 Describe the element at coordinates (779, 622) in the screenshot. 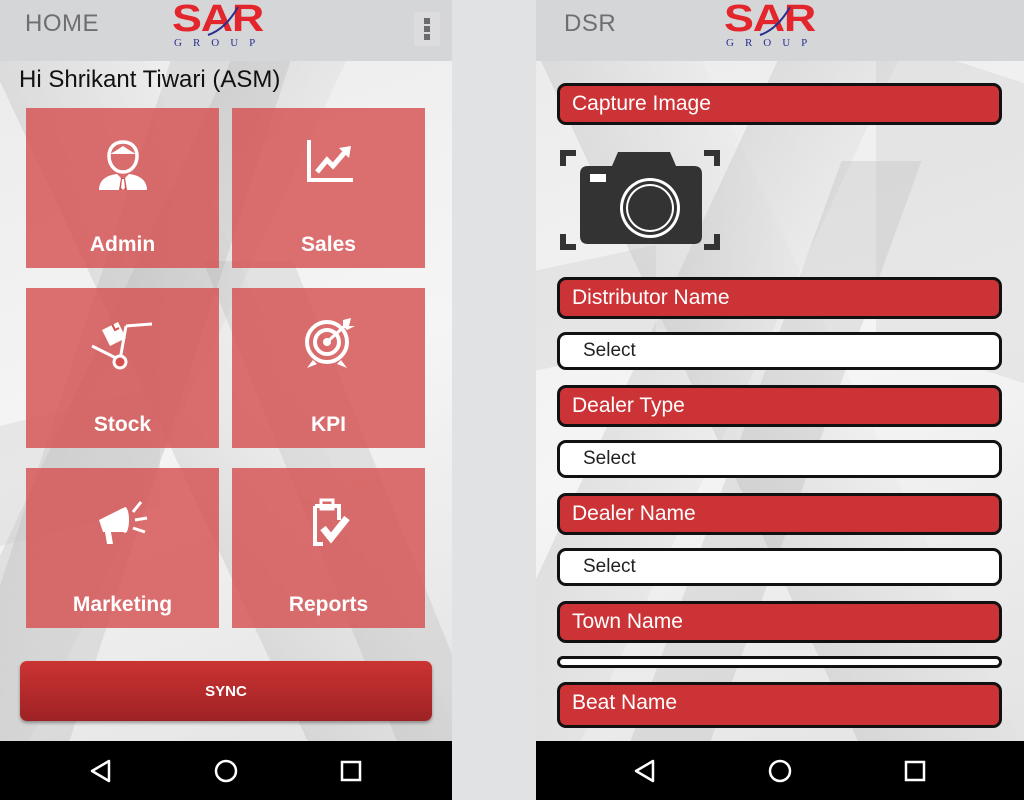

I see `town-name-label: Town Name` at that location.